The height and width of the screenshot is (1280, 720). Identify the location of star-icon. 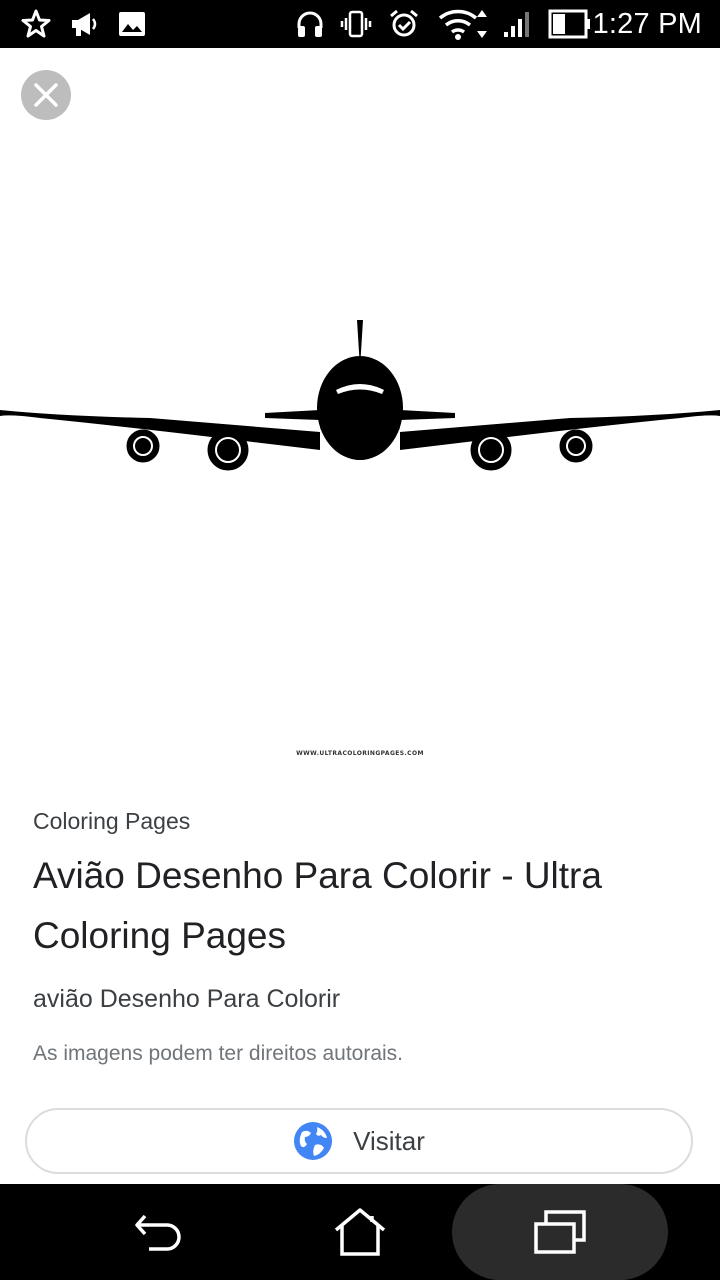
(36, 23).